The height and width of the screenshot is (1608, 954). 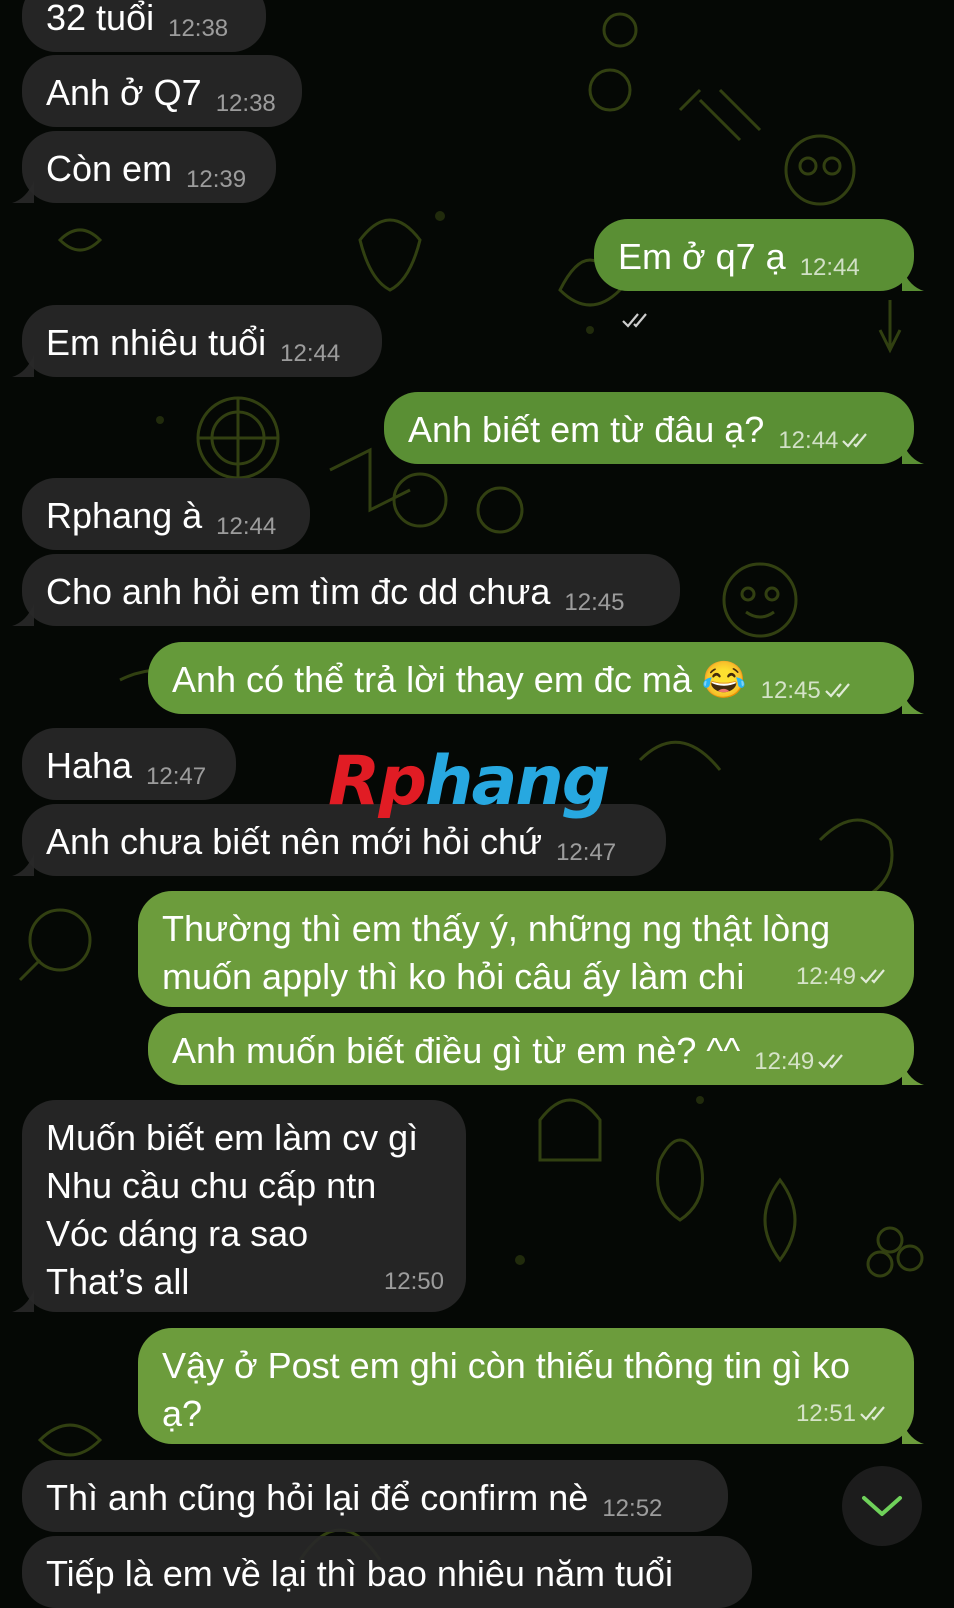 I want to click on message-text: 32 tuổi, so click(x=100, y=19).